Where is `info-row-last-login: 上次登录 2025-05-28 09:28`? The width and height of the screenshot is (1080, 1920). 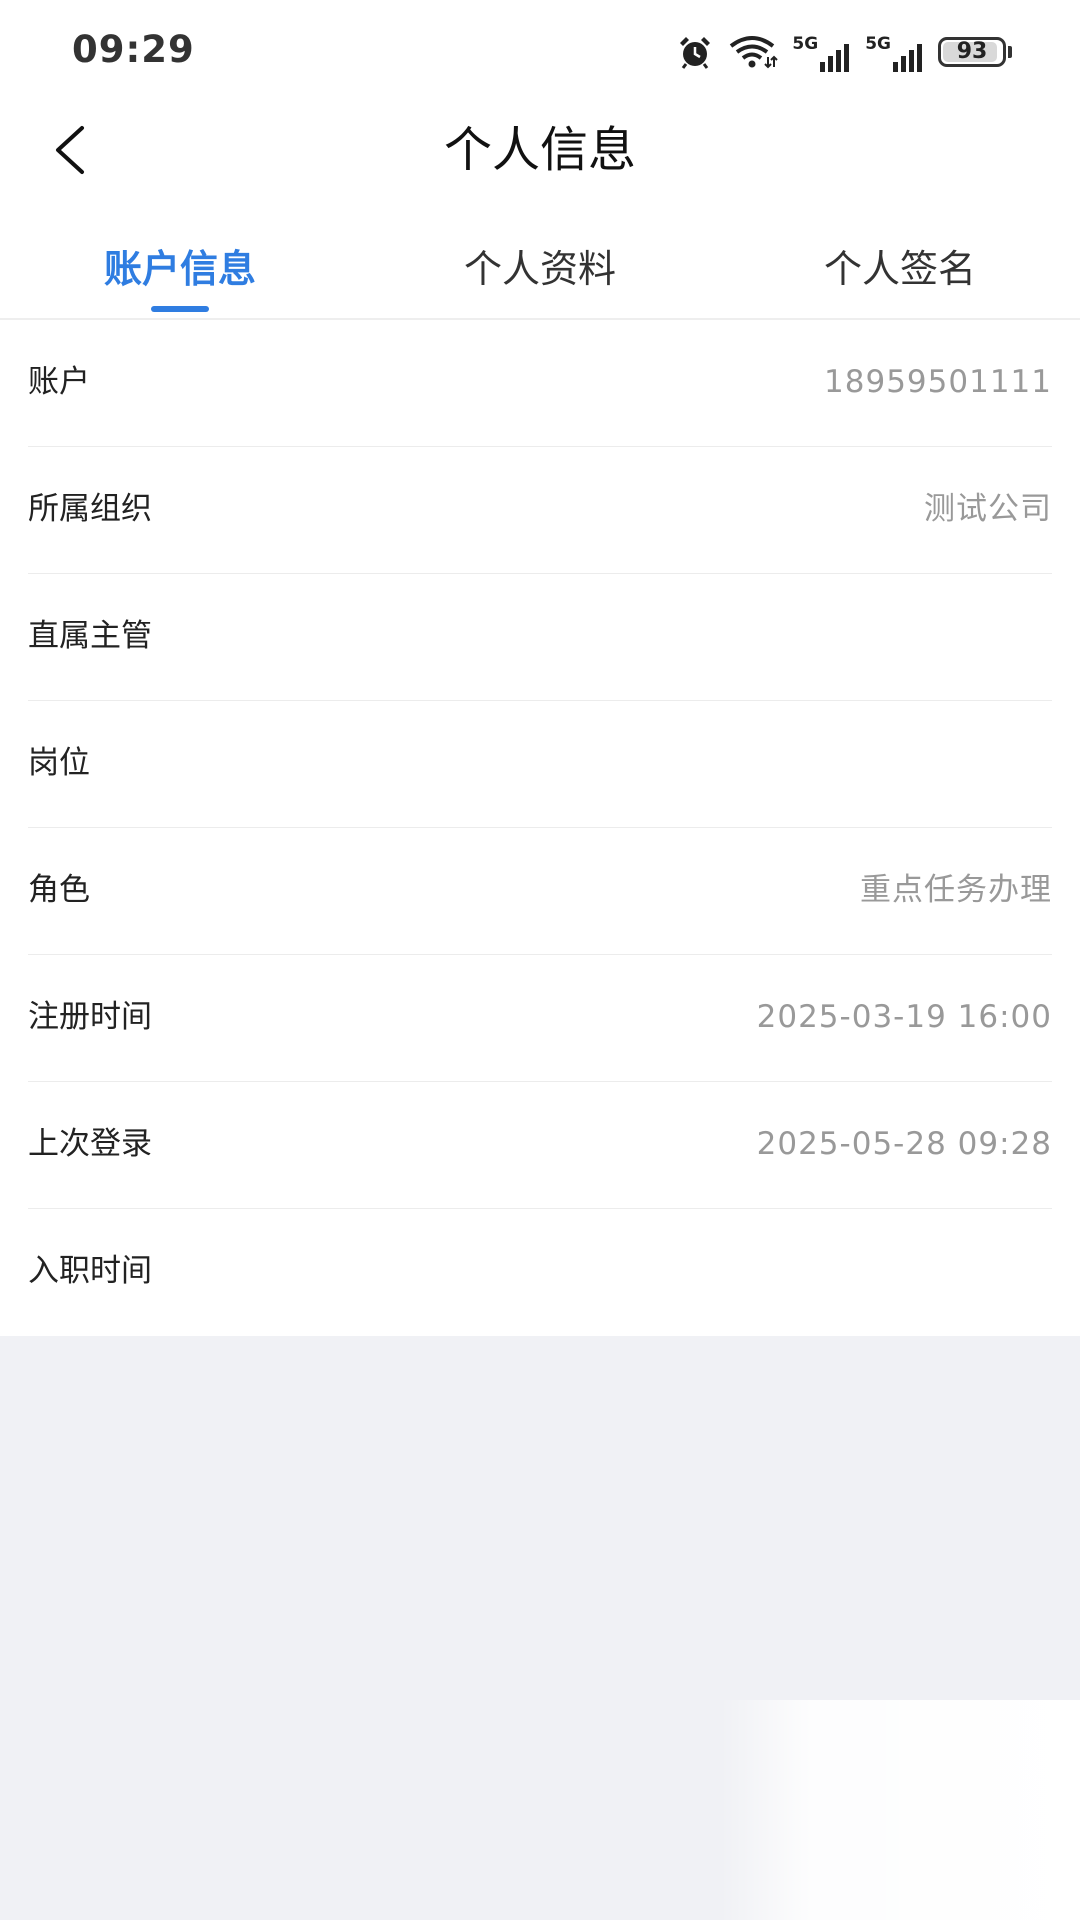
info-row-last-login: 上次登录 2025-05-28 09:28 is located at coordinates (540, 1145).